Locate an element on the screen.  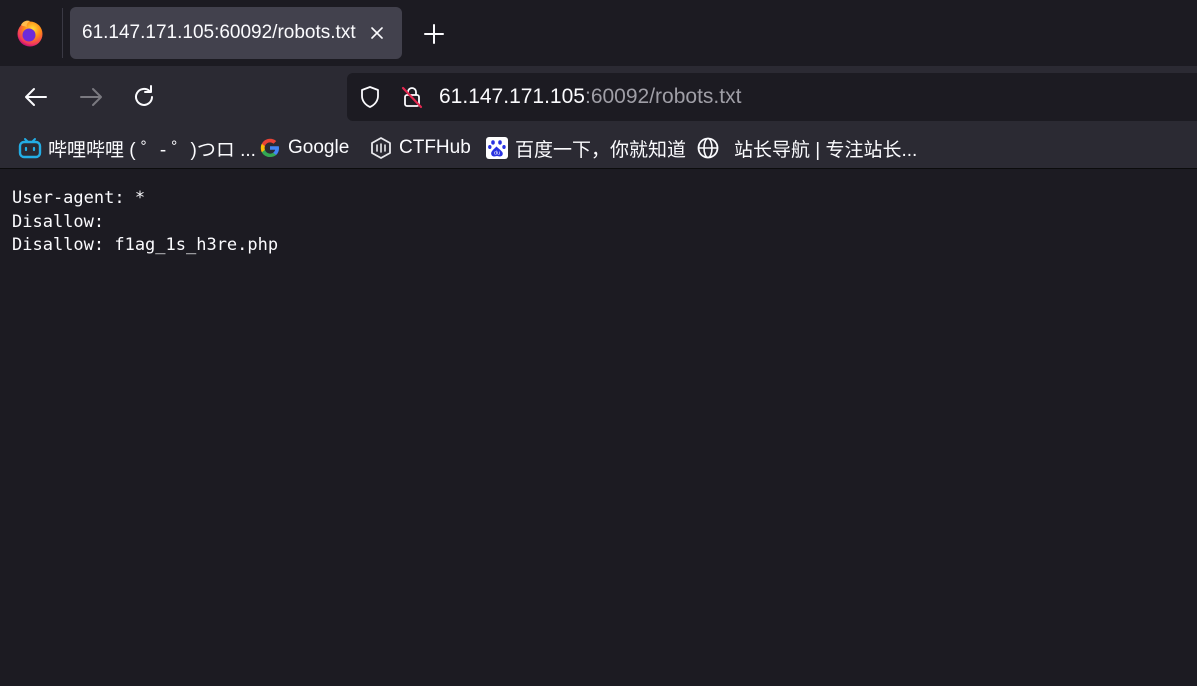
close-icon is located at coordinates (377, 33).